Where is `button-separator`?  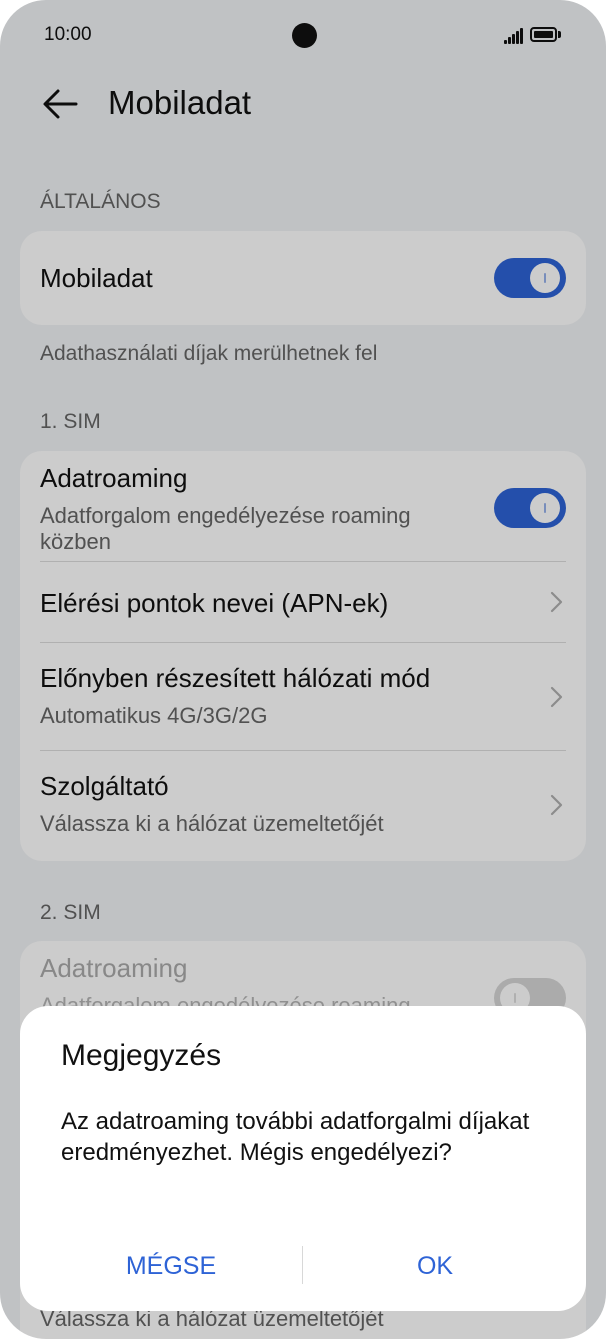 button-separator is located at coordinates (302, 1265).